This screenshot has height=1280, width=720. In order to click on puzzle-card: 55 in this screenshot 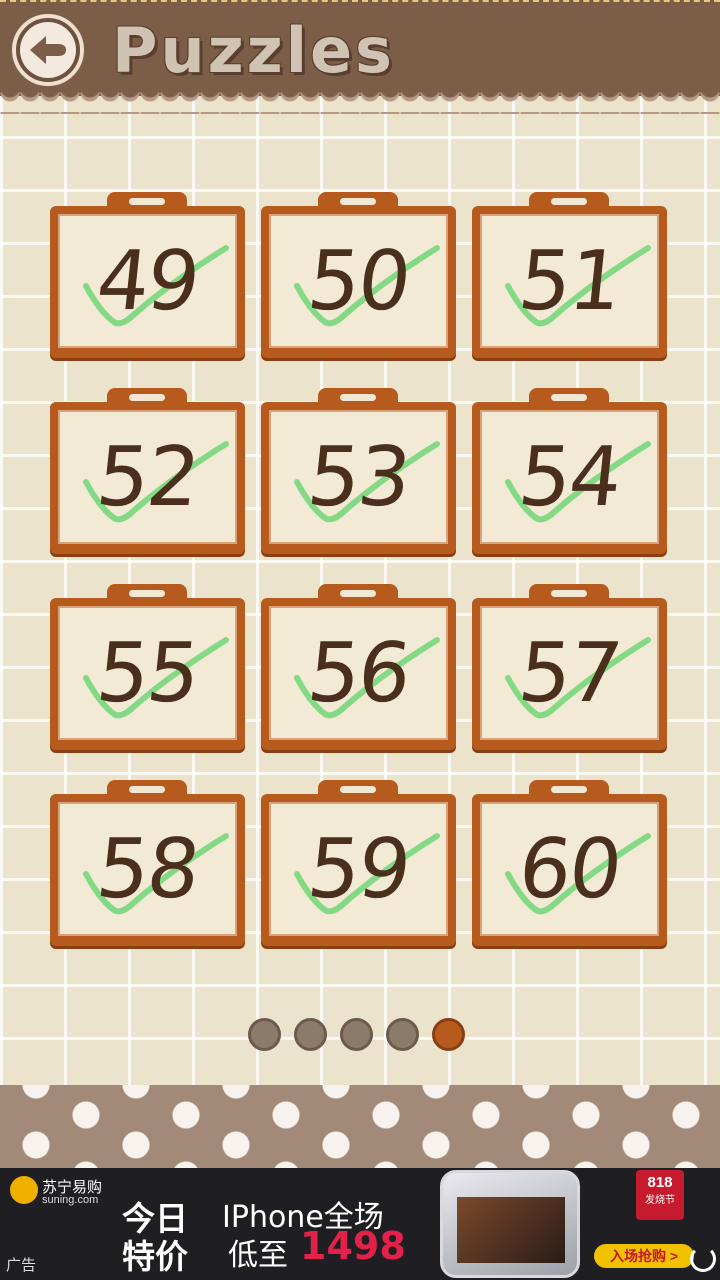, I will do `click(147, 667)`.